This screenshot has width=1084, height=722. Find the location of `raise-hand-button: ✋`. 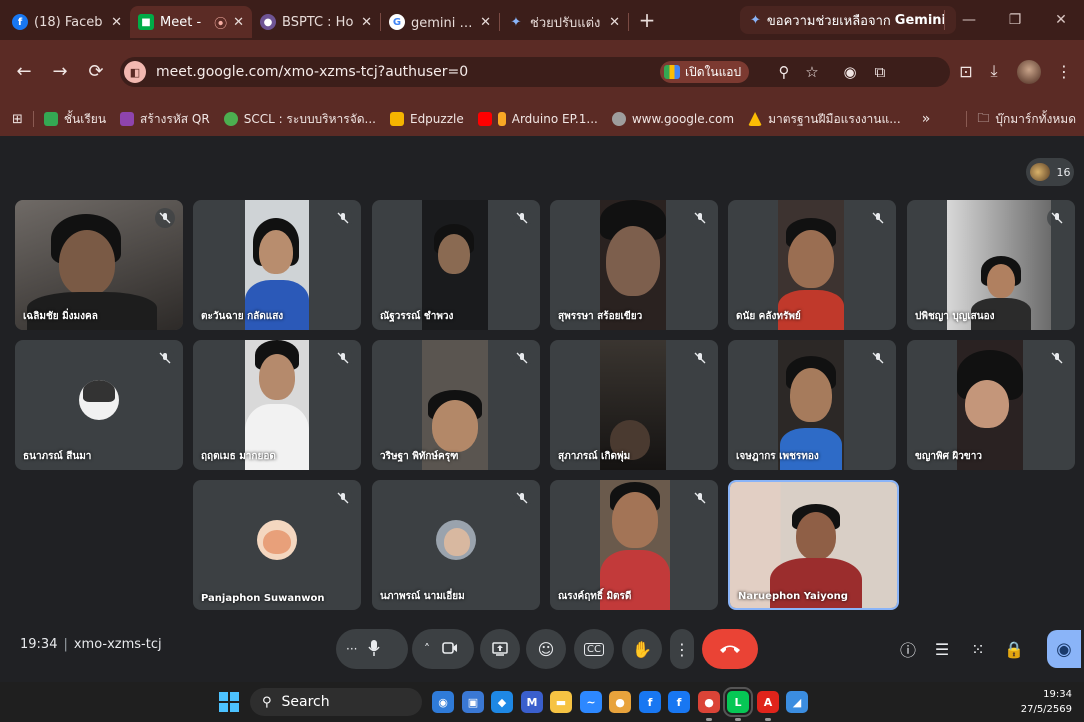

raise-hand-button: ✋ is located at coordinates (642, 649).